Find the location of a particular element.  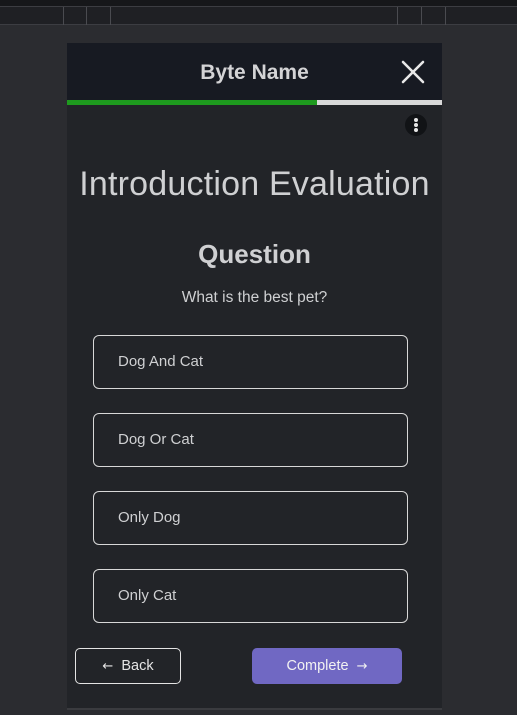

progress-bar-fill is located at coordinates (192, 102).